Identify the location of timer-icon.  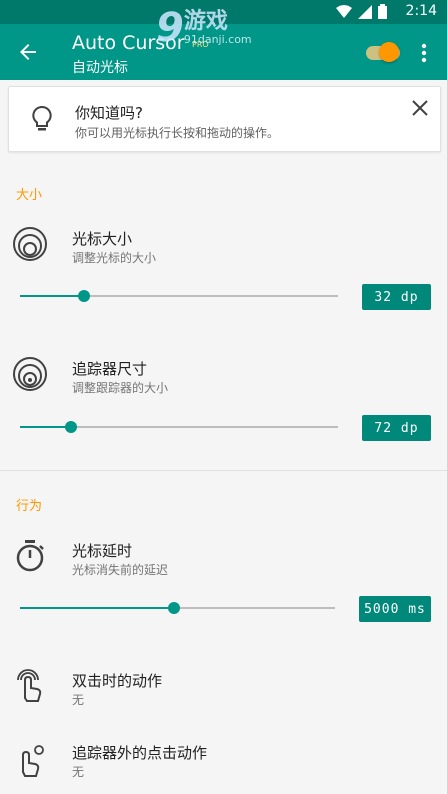
(30, 556).